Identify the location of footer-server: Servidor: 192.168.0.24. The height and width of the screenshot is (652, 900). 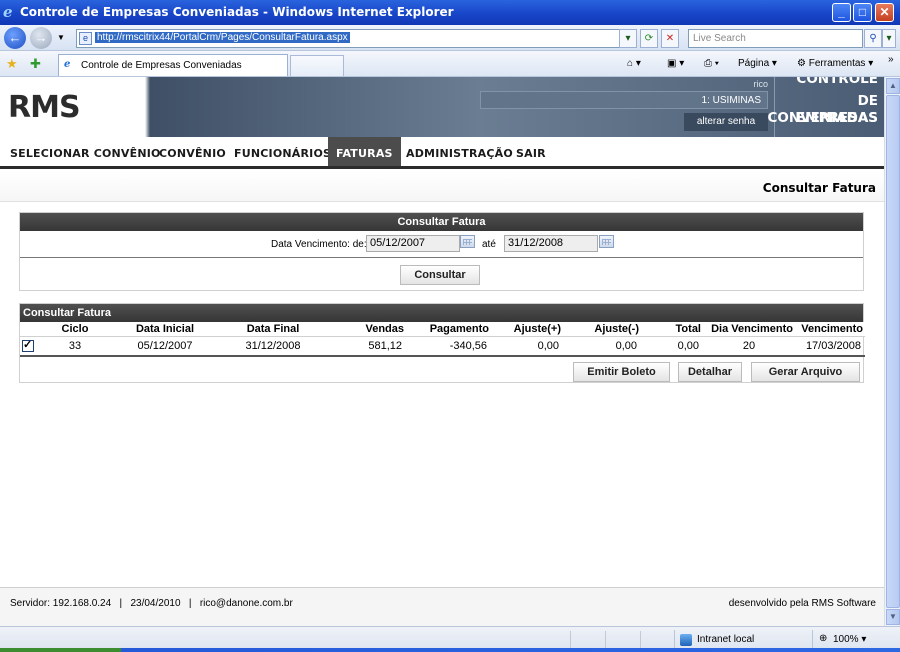
(61, 603).